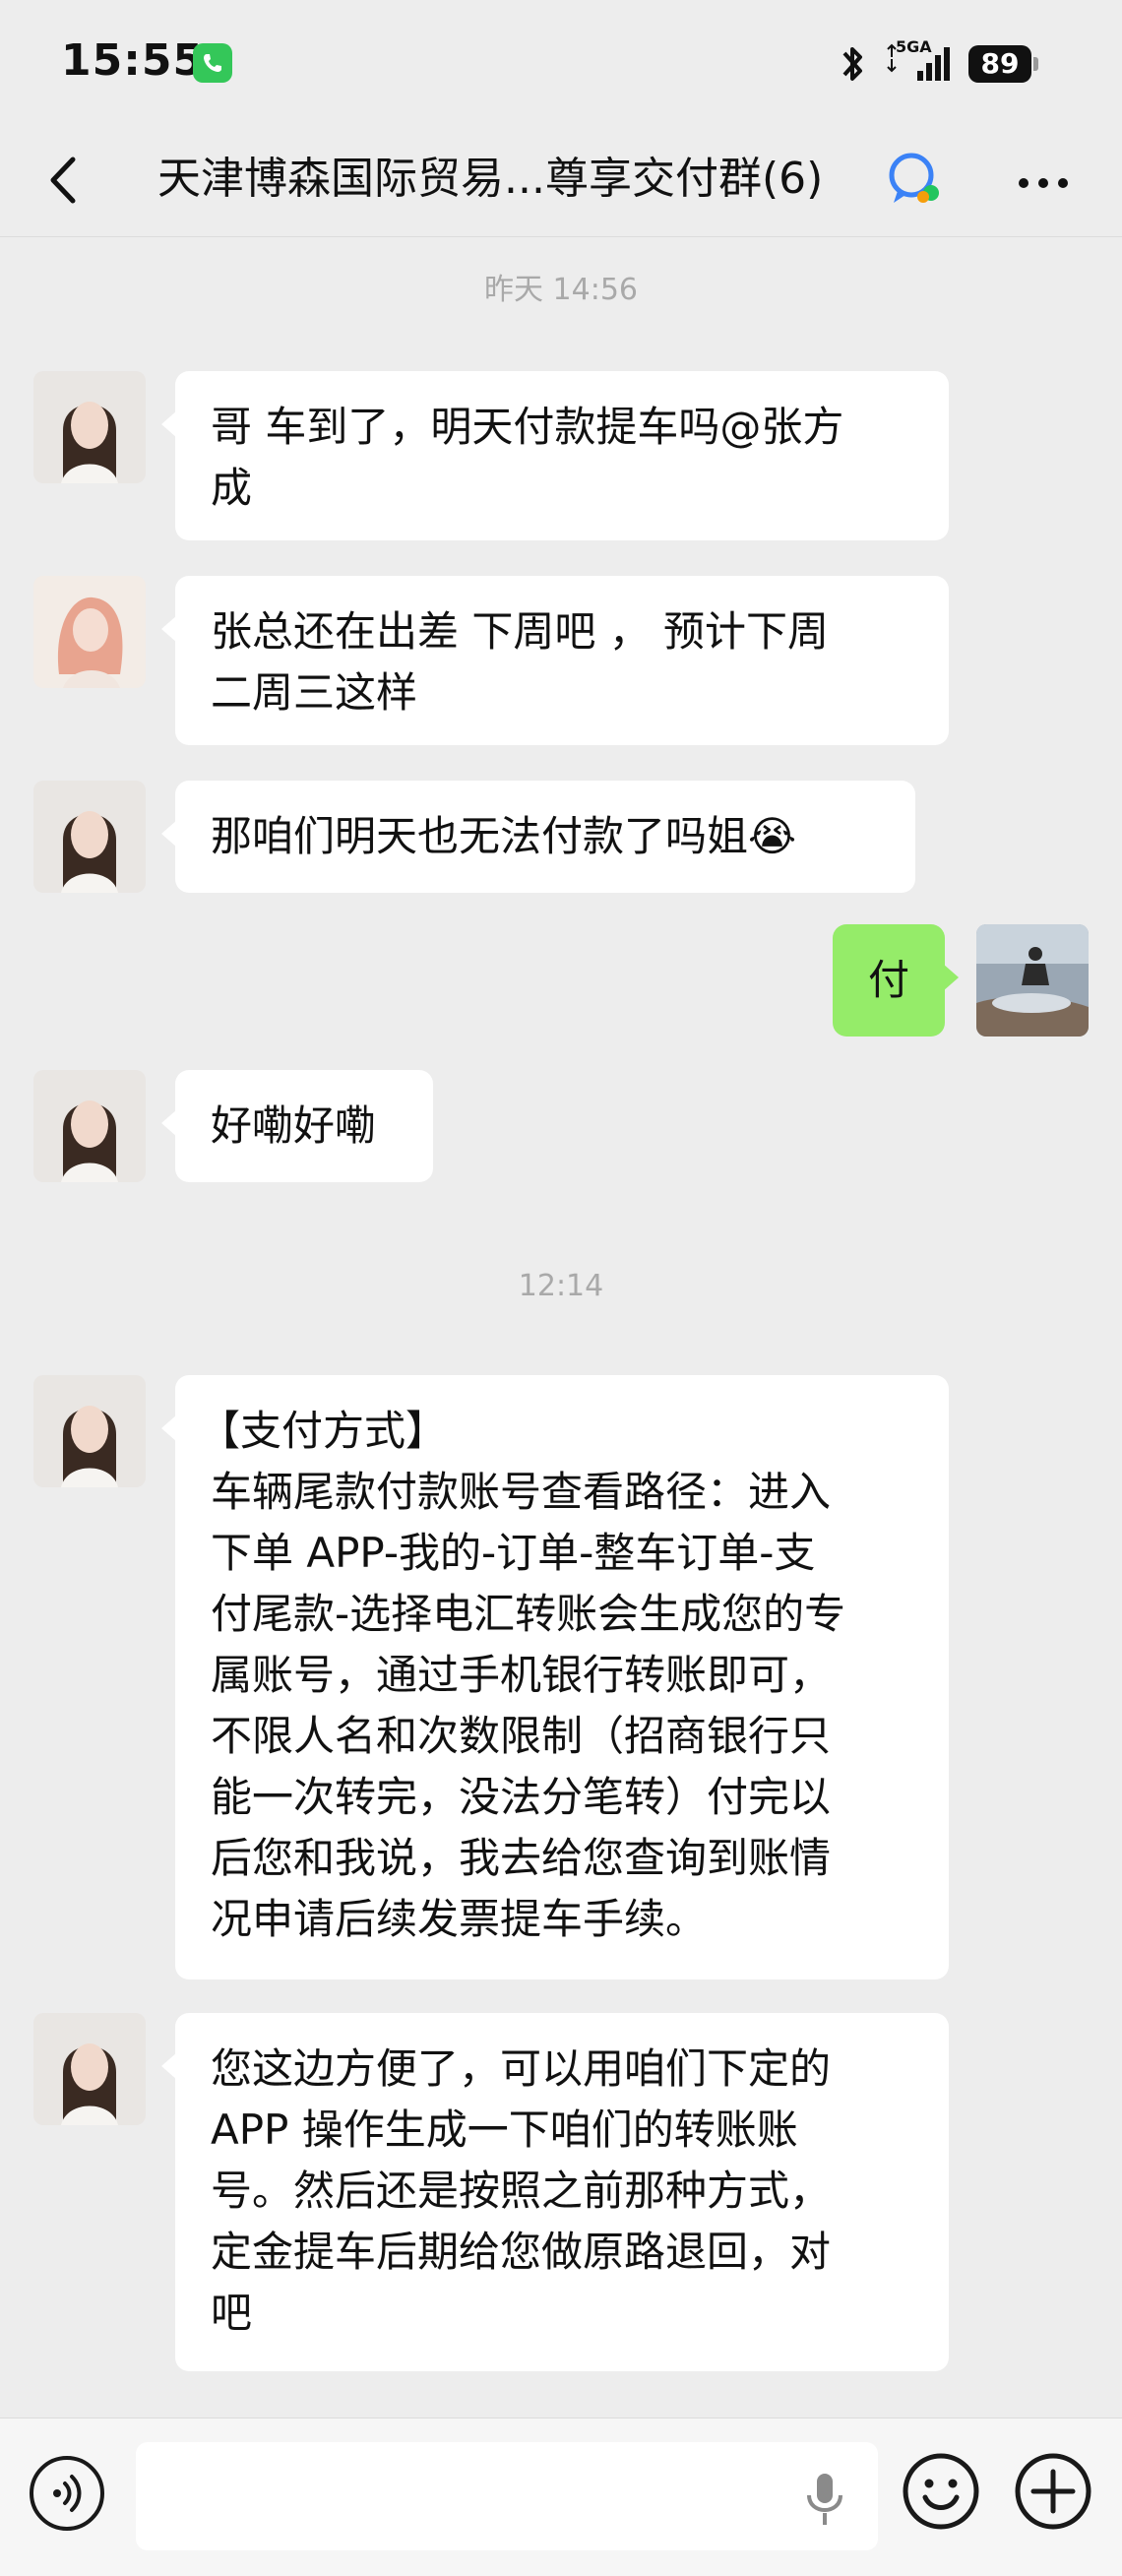 The height and width of the screenshot is (2576, 1122). Describe the element at coordinates (561, 290) in the screenshot. I see `timestamp: 昨天 14:56` at that location.